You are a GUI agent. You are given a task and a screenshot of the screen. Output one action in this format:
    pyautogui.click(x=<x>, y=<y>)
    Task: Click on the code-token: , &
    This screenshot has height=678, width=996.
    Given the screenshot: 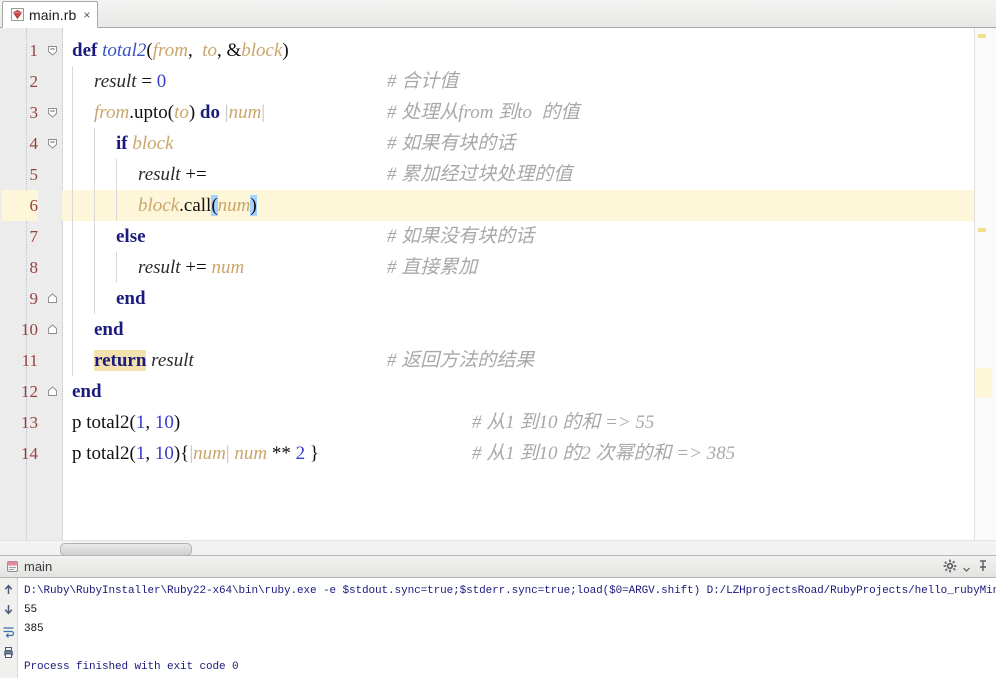 What is the action you would take?
    pyautogui.click(x=229, y=50)
    